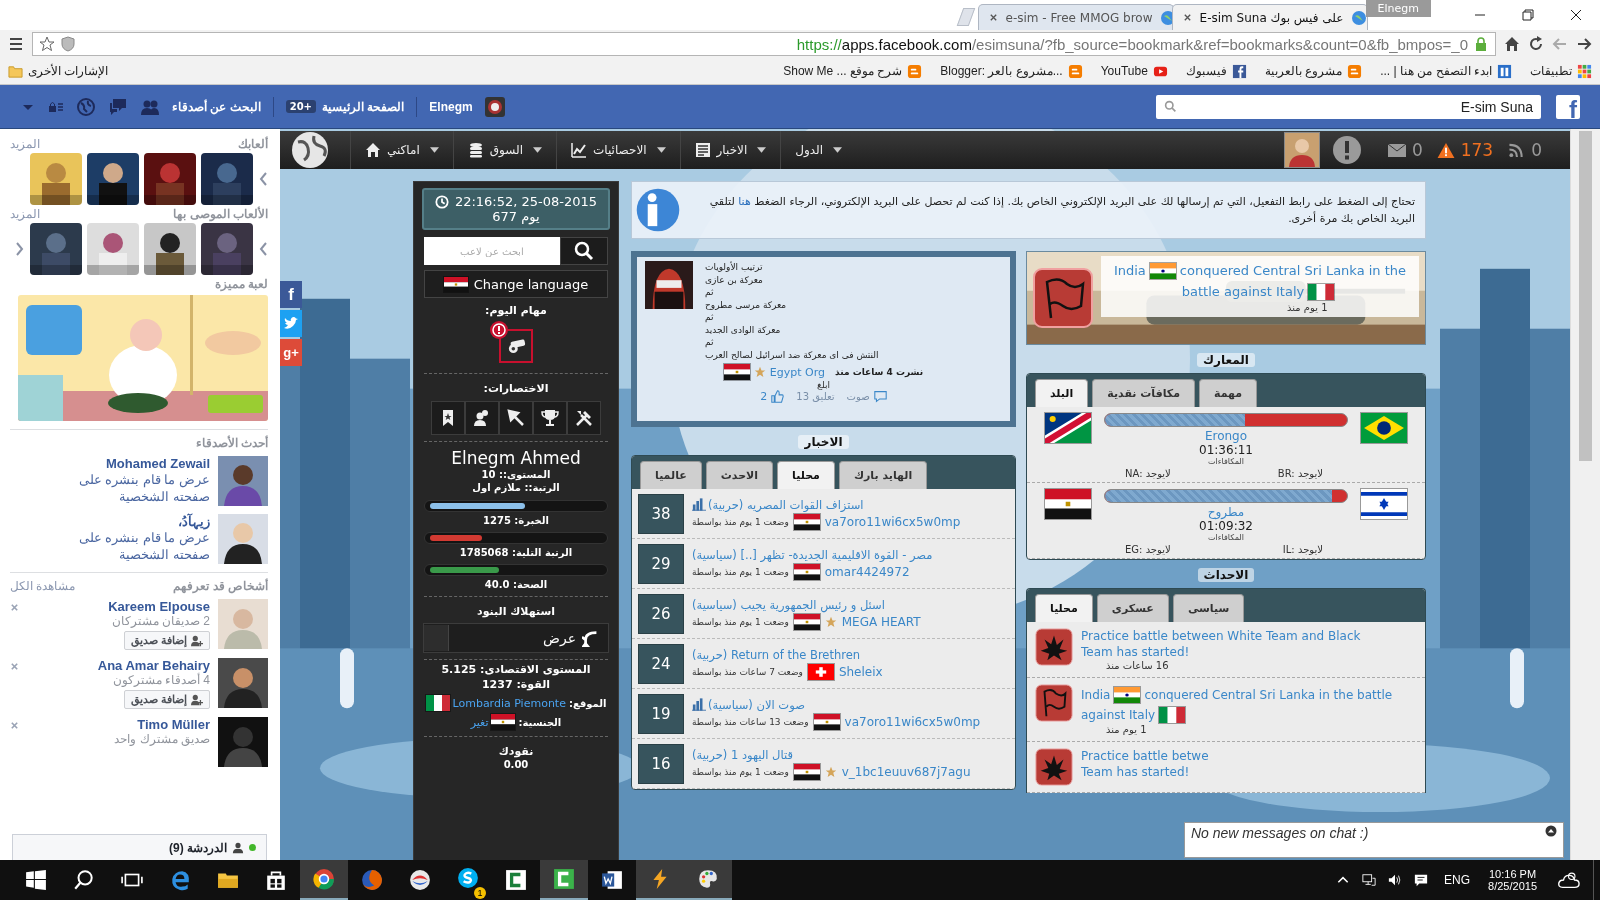  I want to click on fox-browser-icon, so click(372, 880).